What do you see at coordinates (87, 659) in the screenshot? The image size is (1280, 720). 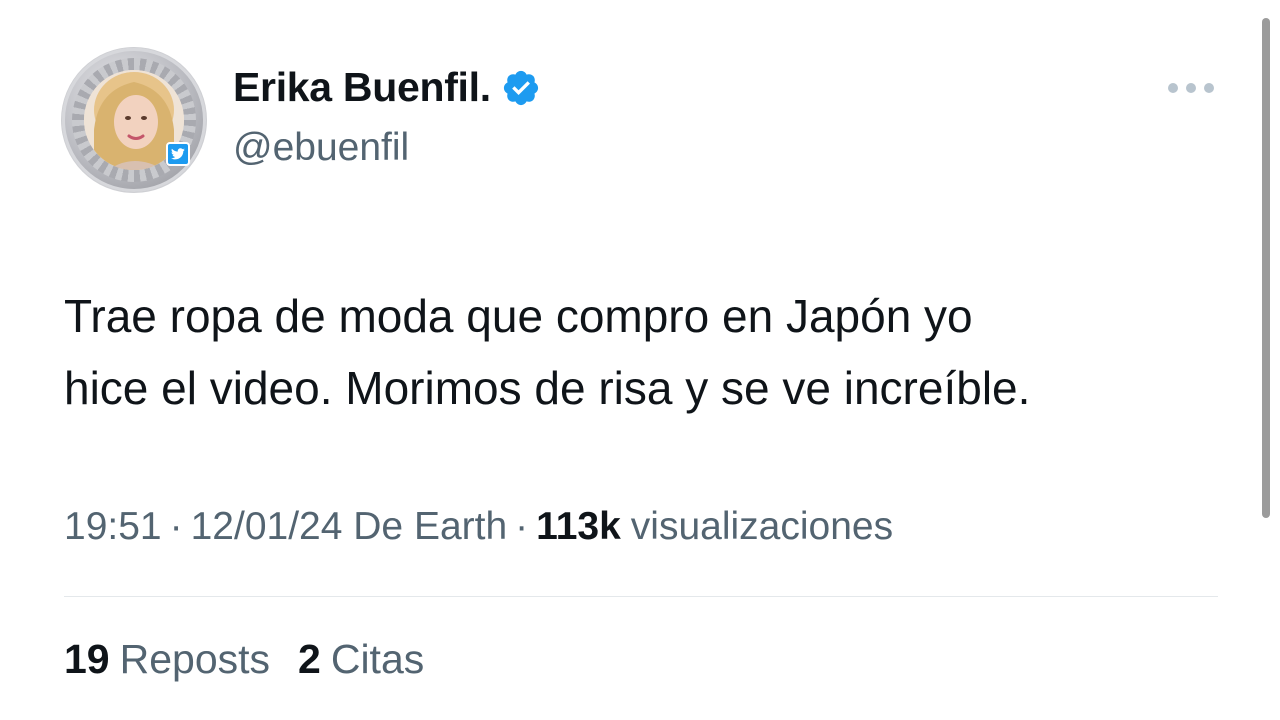 I see `reposts-count: 19` at bounding box center [87, 659].